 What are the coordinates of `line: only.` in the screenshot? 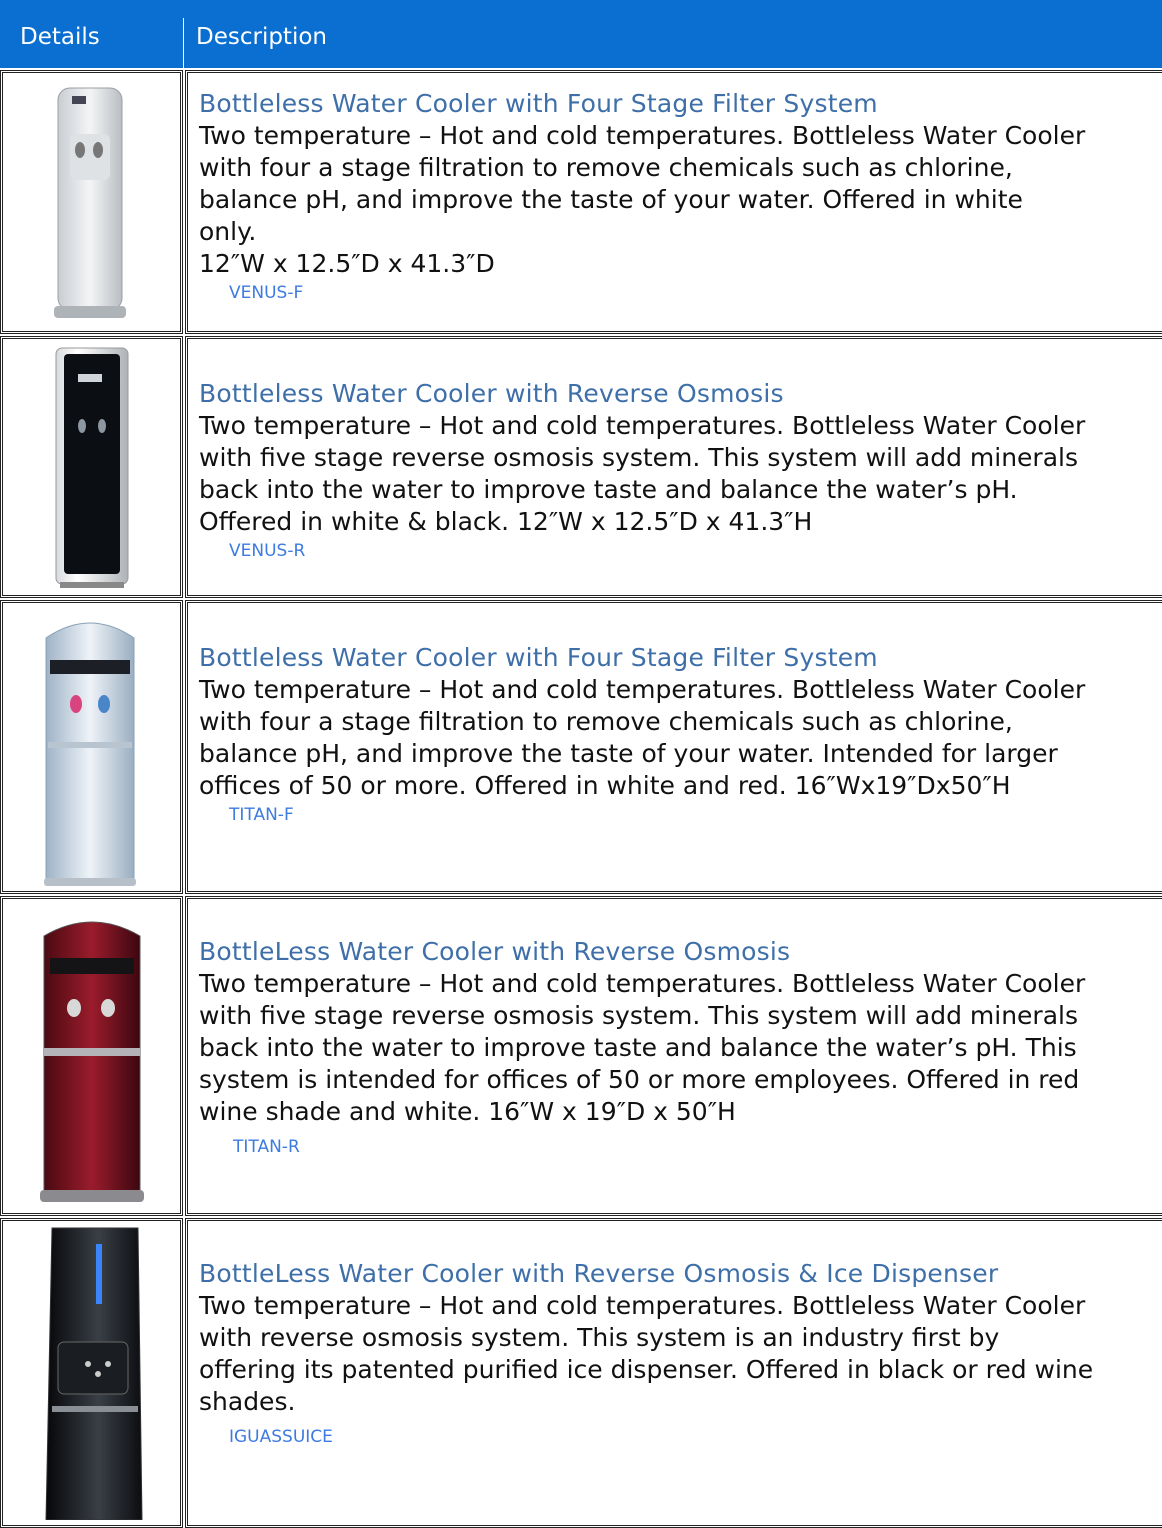 It's located at (228, 231).